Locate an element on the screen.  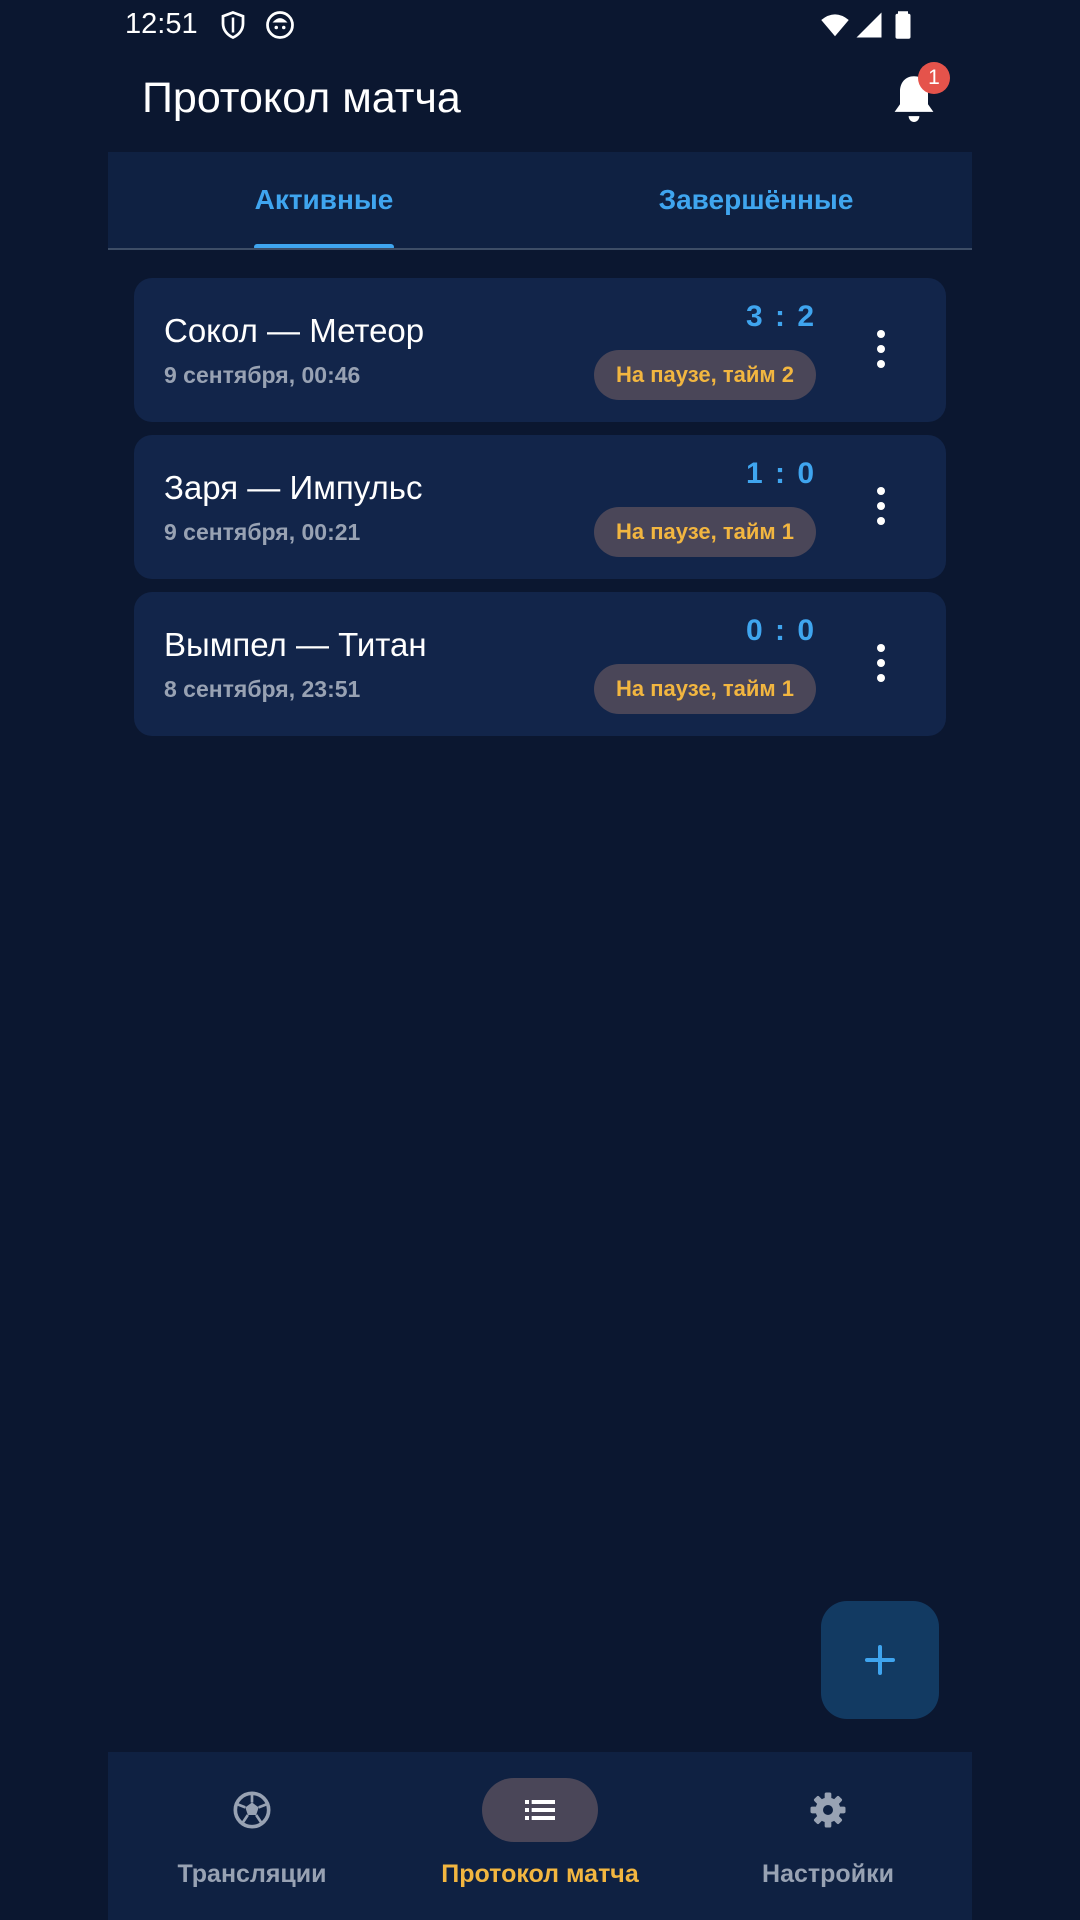
nav-label: Трансляции is located at coordinates (252, 1874).